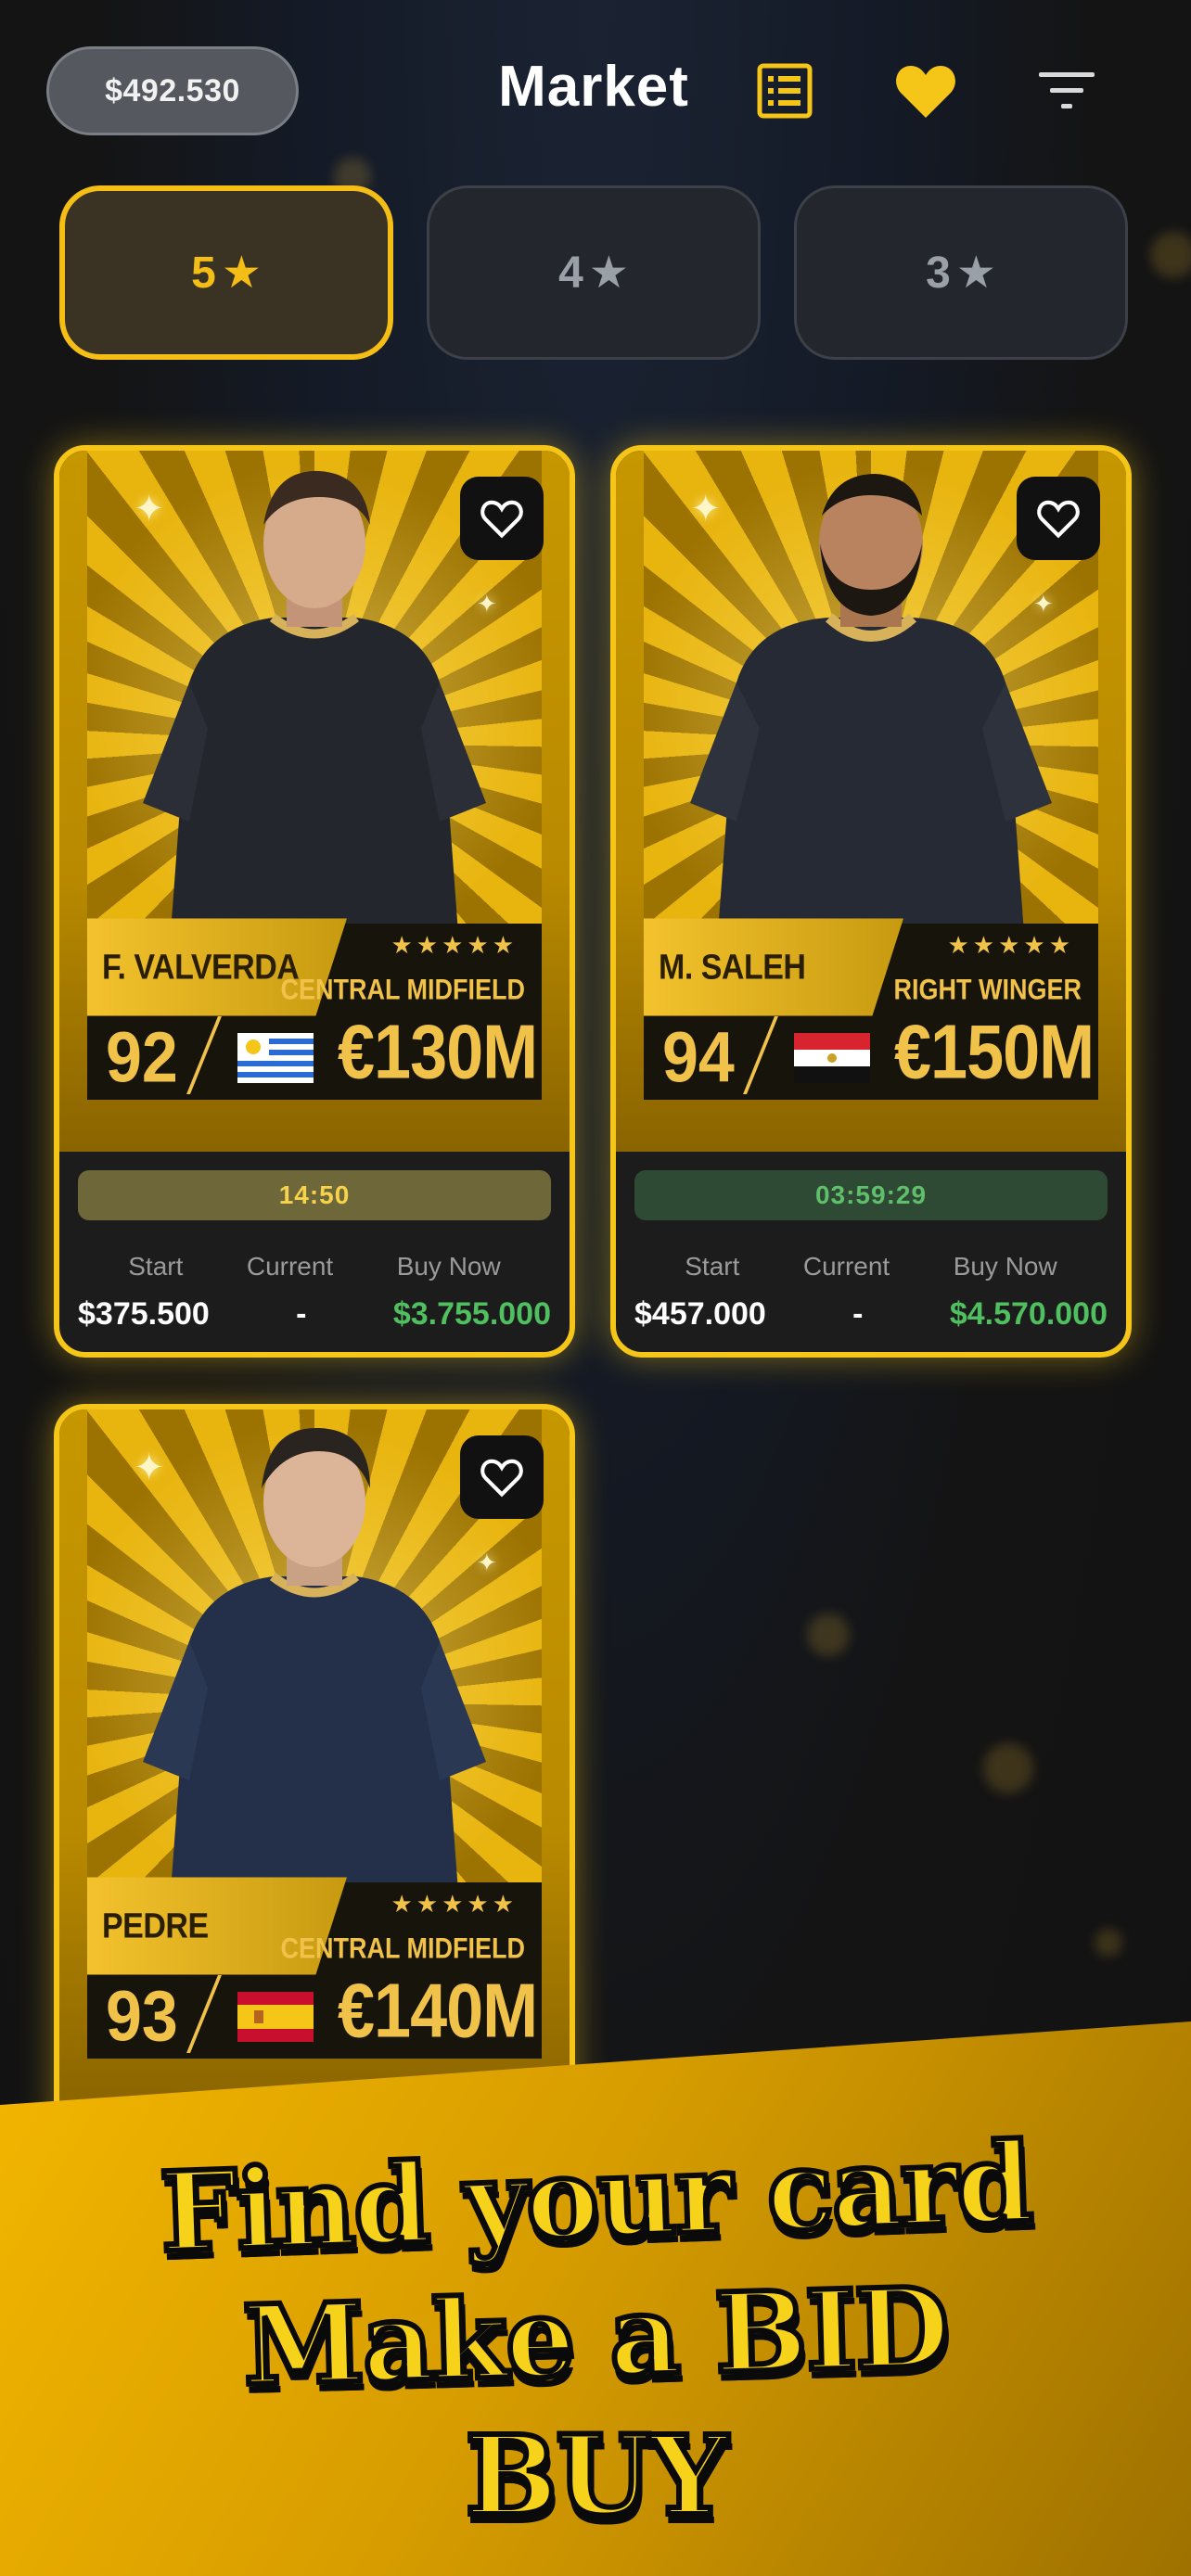 Image resolution: width=1191 pixels, height=2576 pixels. Describe the element at coordinates (871, 1195) in the screenshot. I see `auction-timer: 03:59:29` at that location.